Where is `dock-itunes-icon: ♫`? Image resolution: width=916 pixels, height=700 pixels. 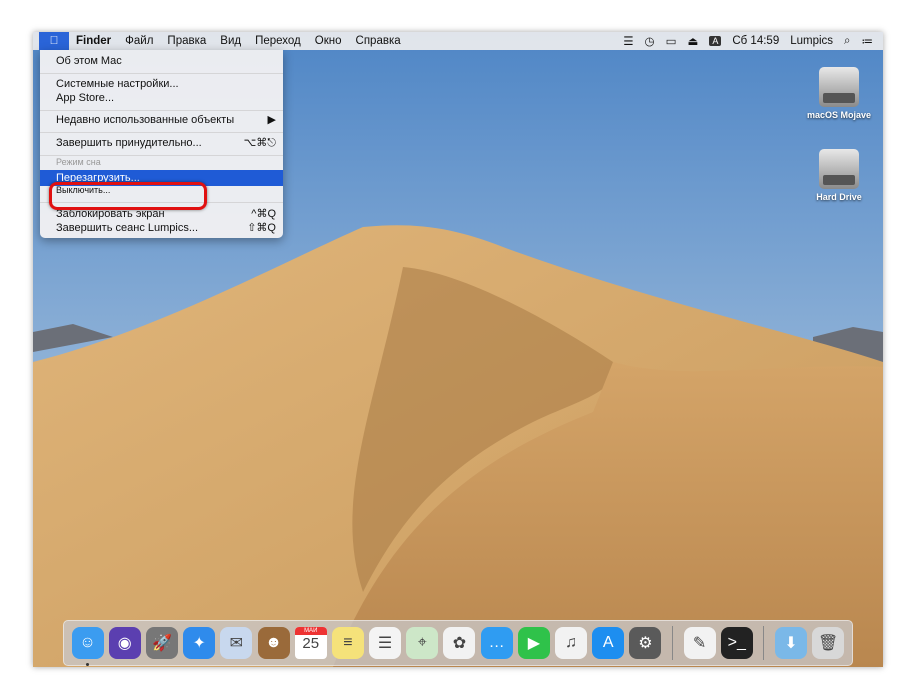
dock-itunes-icon: ♫ is located at coordinates (571, 643).